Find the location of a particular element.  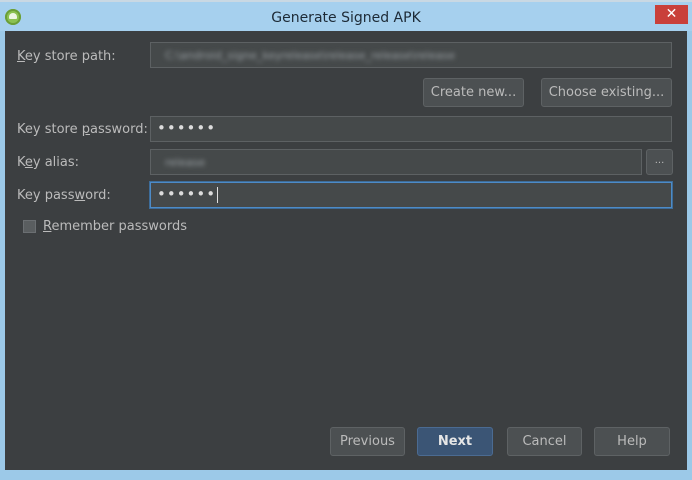

text-caret is located at coordinates (218, 194).